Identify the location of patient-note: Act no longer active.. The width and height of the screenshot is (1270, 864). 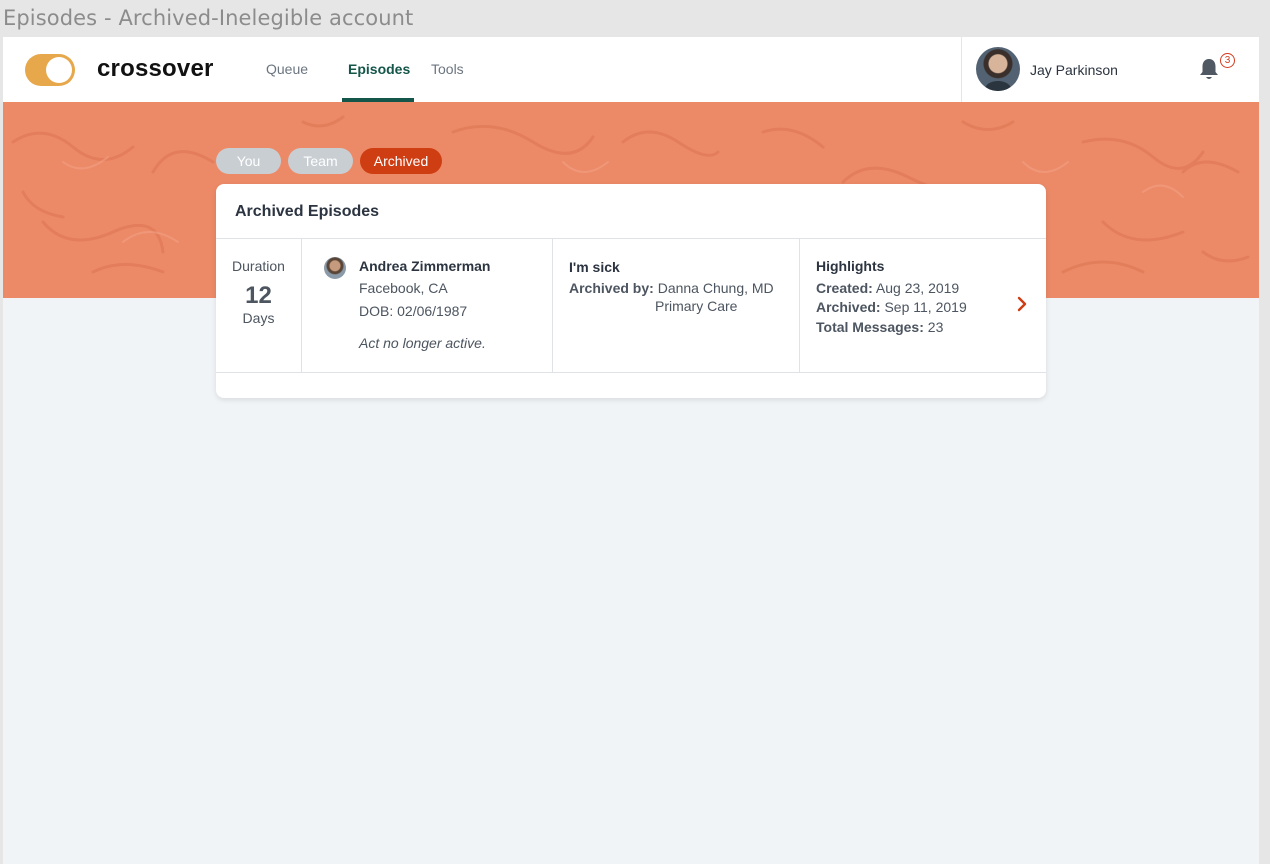
(422, 343).